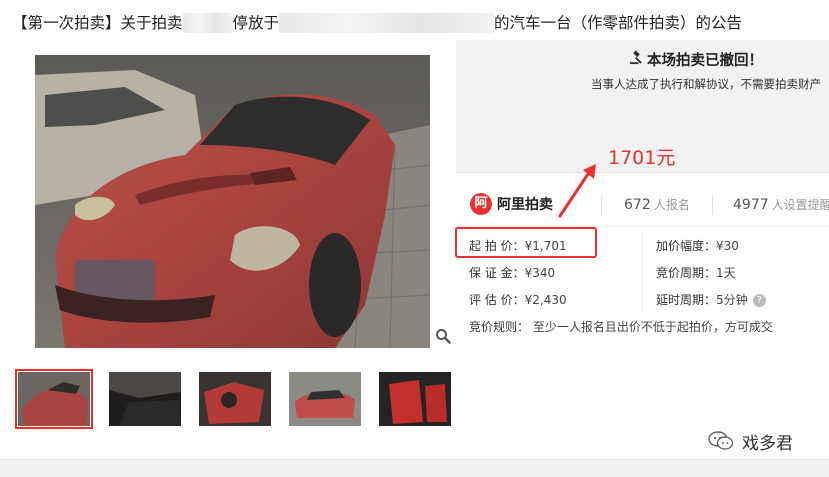 Image resolution: width=829 pixels, height=477 pixels. Describe the element at coordinates (443, 336) in the screenshot. I see `magnifier-icon` at that location.